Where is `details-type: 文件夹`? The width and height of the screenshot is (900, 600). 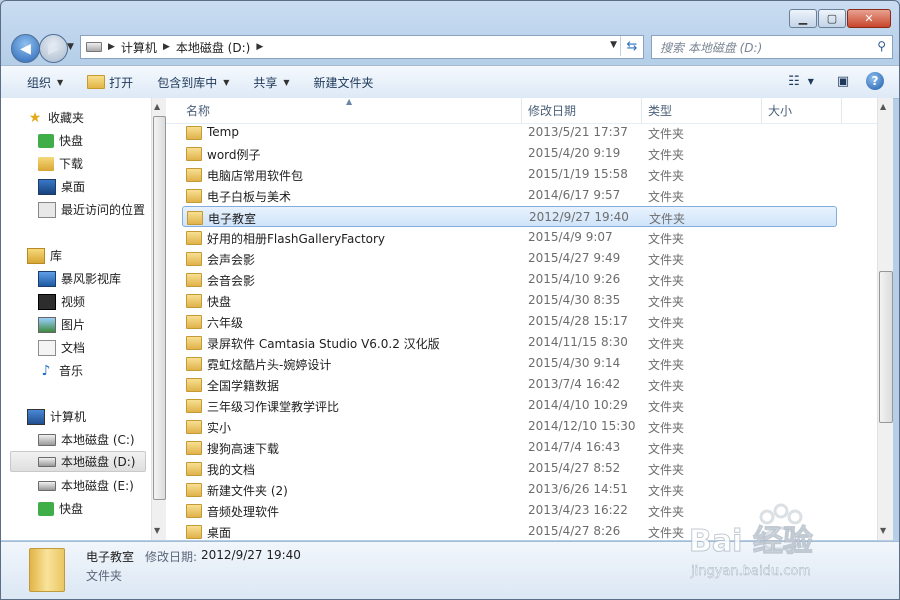 details-type: 文件夹 is located at coordinates (104, 576).